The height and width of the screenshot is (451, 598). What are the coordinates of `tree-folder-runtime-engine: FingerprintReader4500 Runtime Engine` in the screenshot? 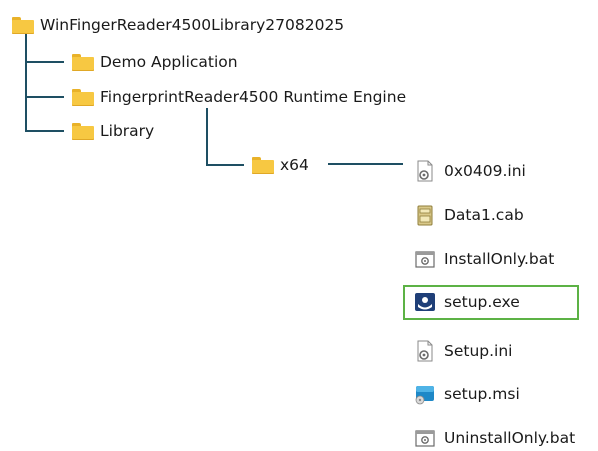 It's located at (239, 97).